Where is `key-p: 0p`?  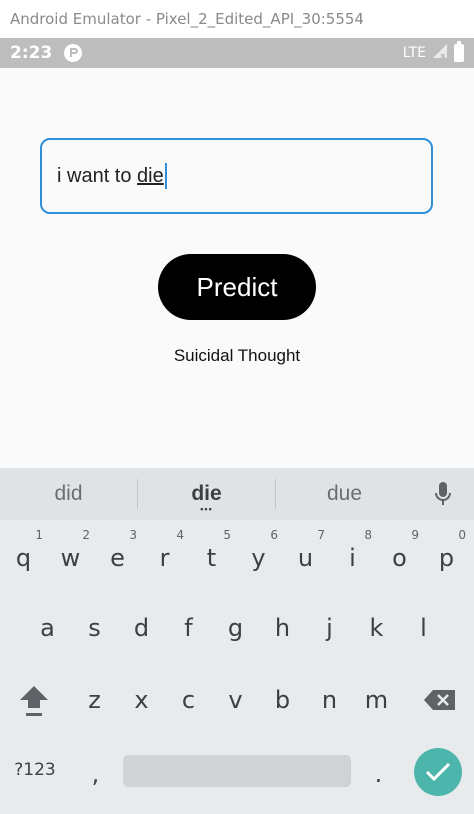
key-p: 0p is located at coordinates (446, 550).